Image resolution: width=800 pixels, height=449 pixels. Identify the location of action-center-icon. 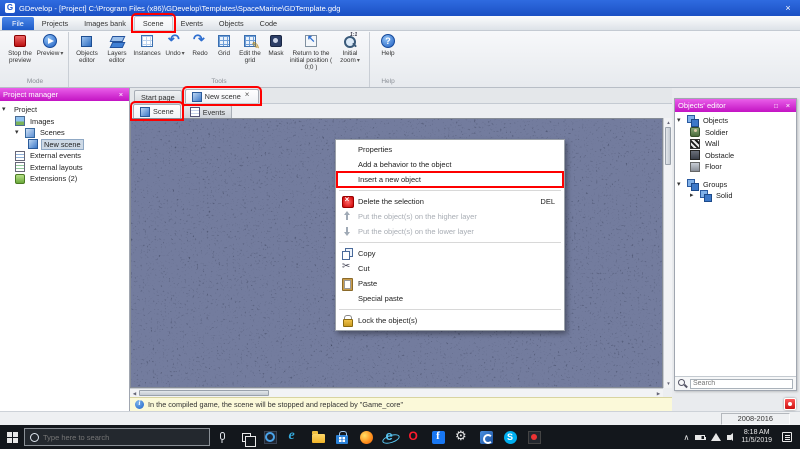
(787, 437).